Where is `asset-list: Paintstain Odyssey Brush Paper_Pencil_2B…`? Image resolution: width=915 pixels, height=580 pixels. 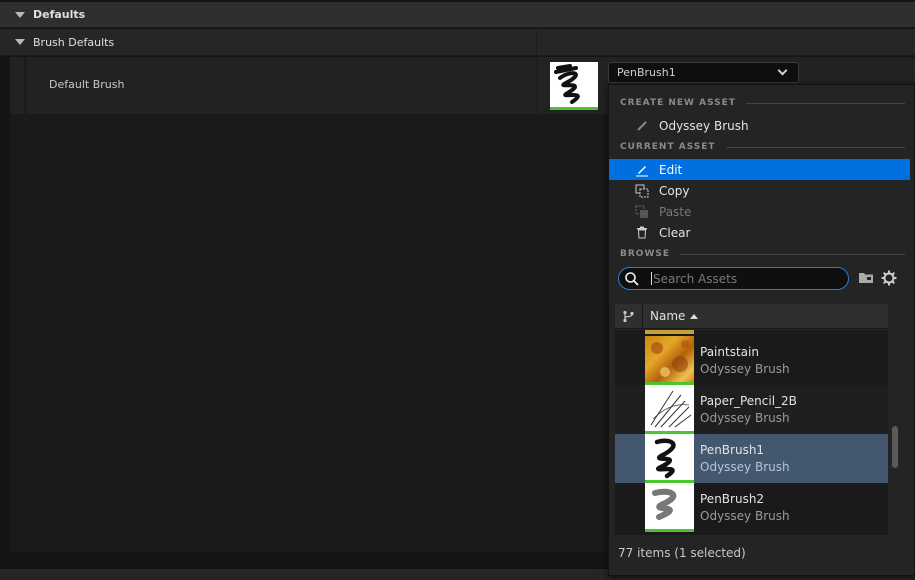 asset-list: Paintstain Odyssey Brush Paper_Pencil_2B… is located at coordinates (751, 432).